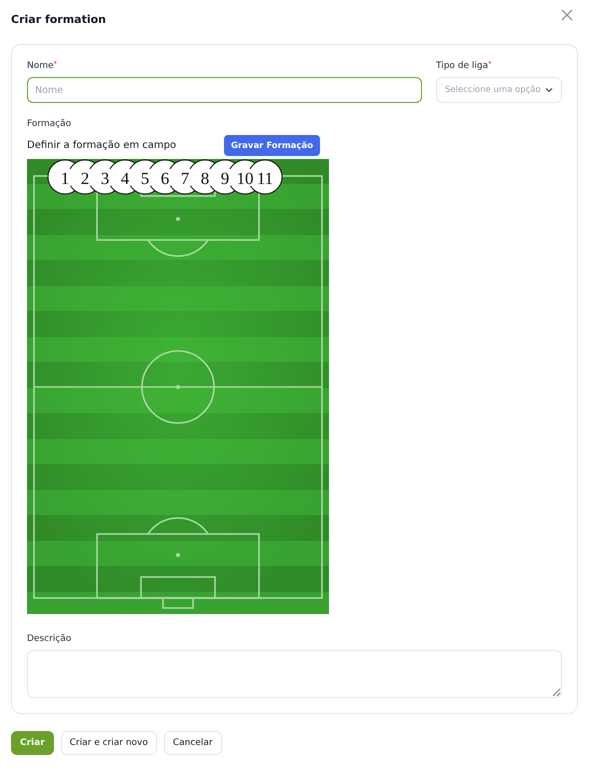 Image resolution: width=589 pixels, height=770 pixels. What do you see at coordinates (225, 178) in the screenshot?
I see `player-number: 9` at bounding box center [225, 178].